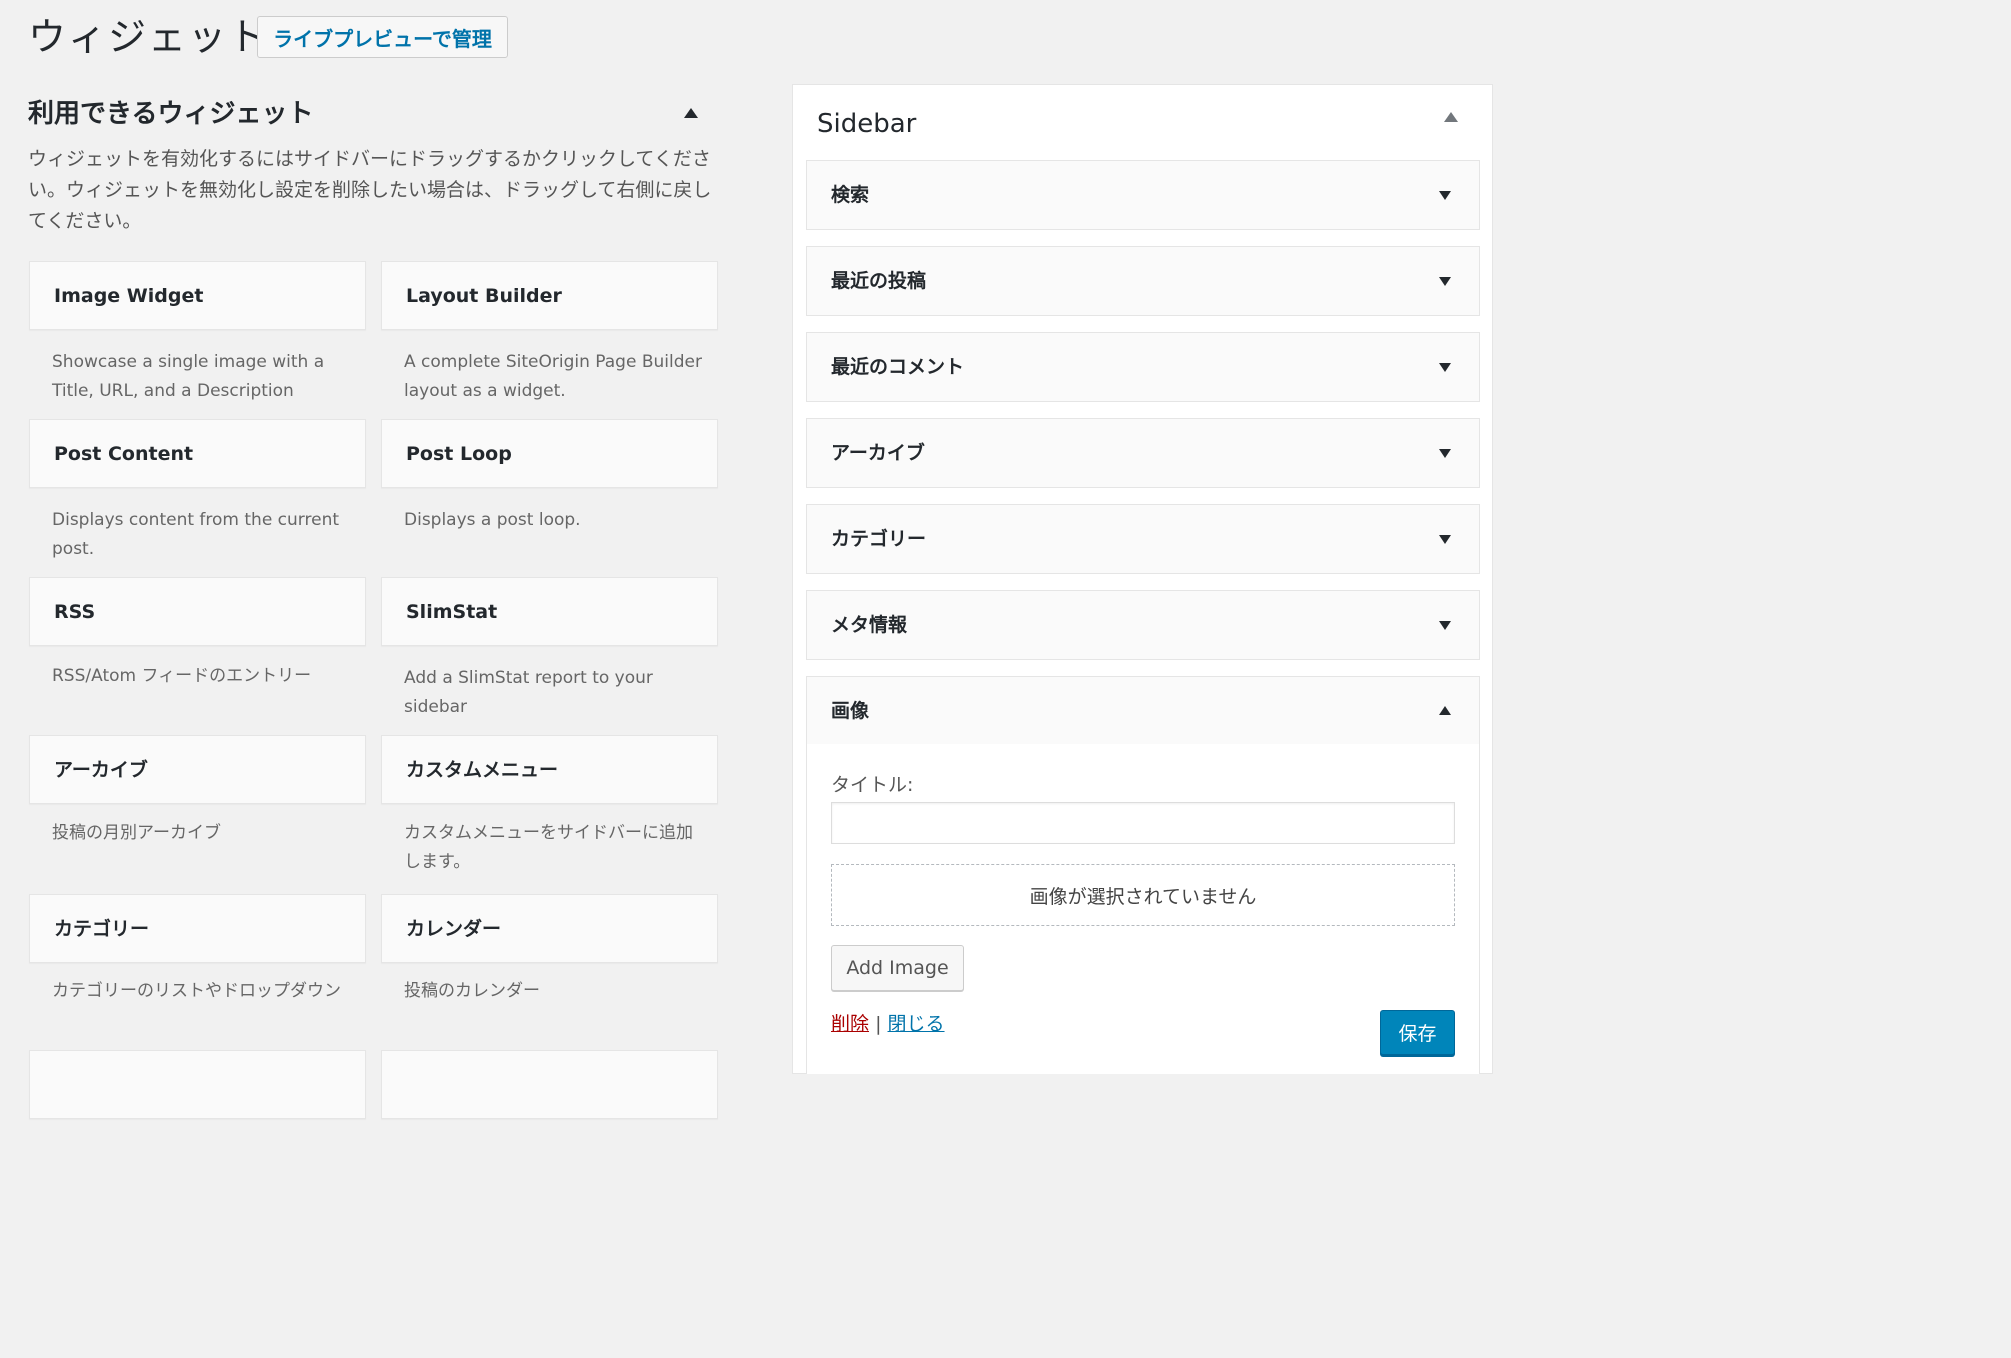 The height and width of the screenshot is (1358, 2011). What do you see at coordinates (898, 367) in the screenshot?
I see `sidebar-widget-title: 最近のコメント` at bounding box center [898, 367].